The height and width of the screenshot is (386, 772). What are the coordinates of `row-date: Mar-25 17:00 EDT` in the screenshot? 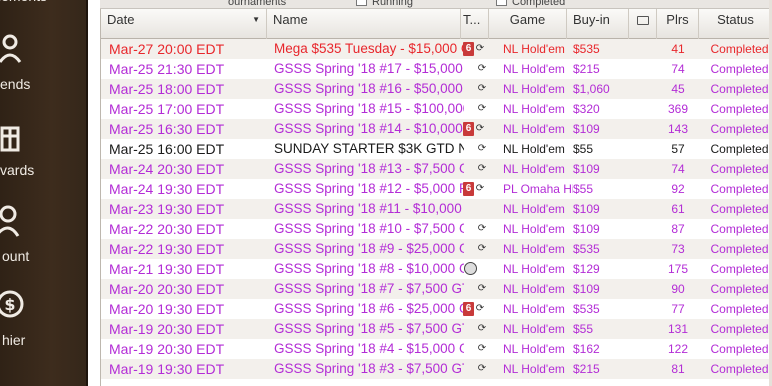 It's located at (167, 109).